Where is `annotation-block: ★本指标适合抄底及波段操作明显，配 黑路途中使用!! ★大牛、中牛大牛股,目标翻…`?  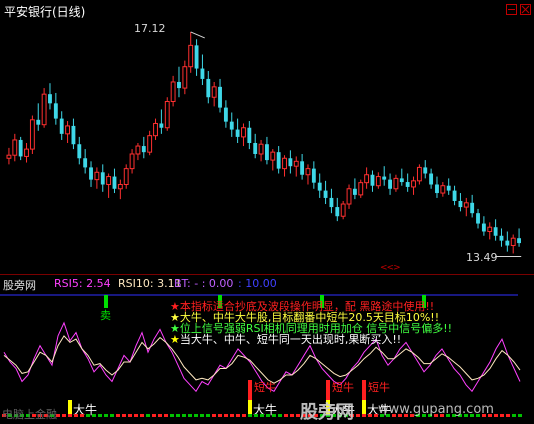
annotation-block: ★本指标适合抄底及波段操作明显，配 黑路途中使用!! ★大牛、中牛大牛股,目标翻… is located at coordinates (311, 323).